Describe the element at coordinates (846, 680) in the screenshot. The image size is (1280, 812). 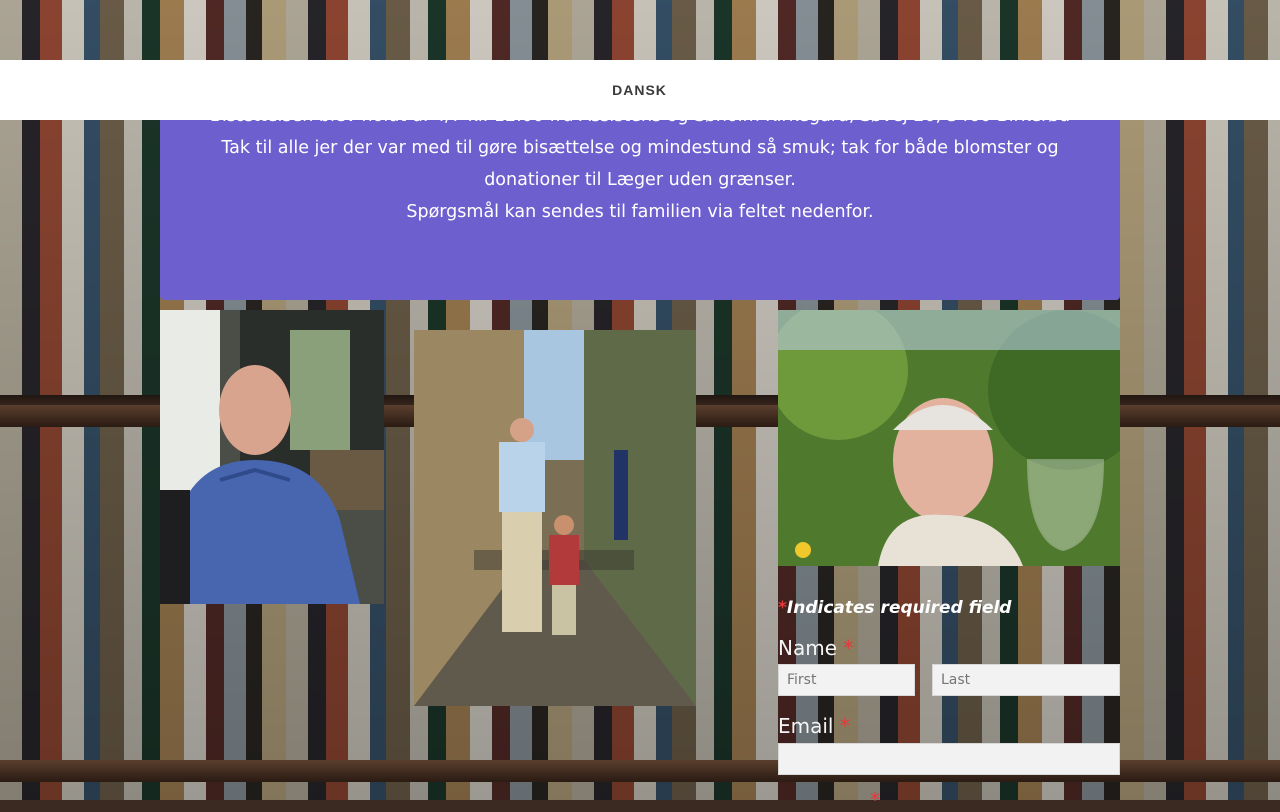
I see `first-name-input` at that location.